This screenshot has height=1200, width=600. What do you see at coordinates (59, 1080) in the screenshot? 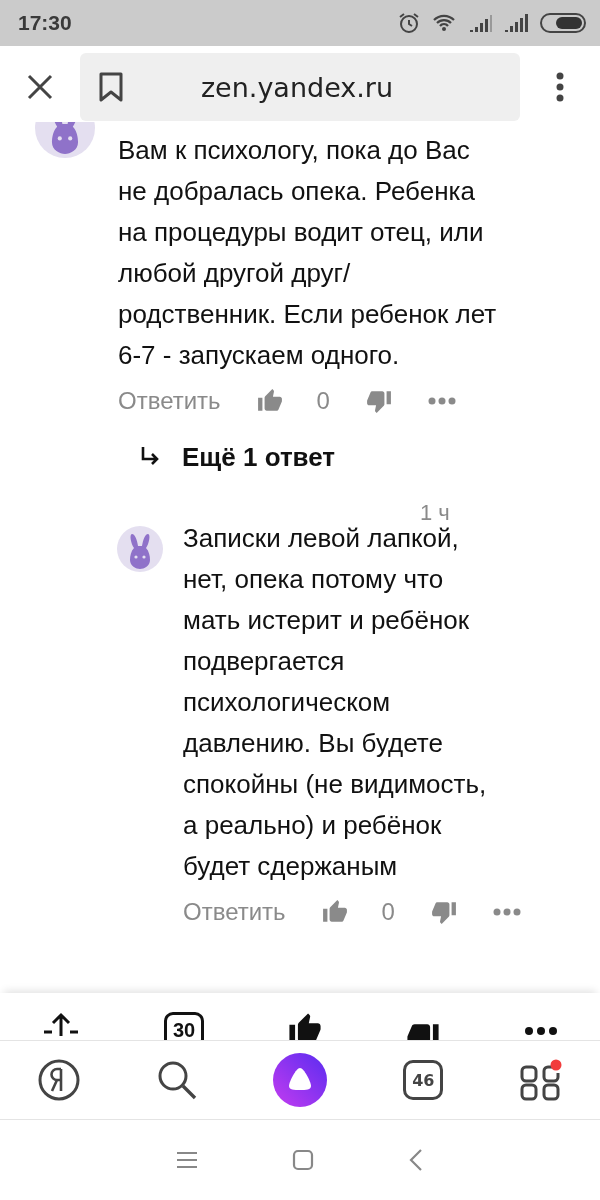
I see `yandex-icon` at bounding box center [59, 1080].